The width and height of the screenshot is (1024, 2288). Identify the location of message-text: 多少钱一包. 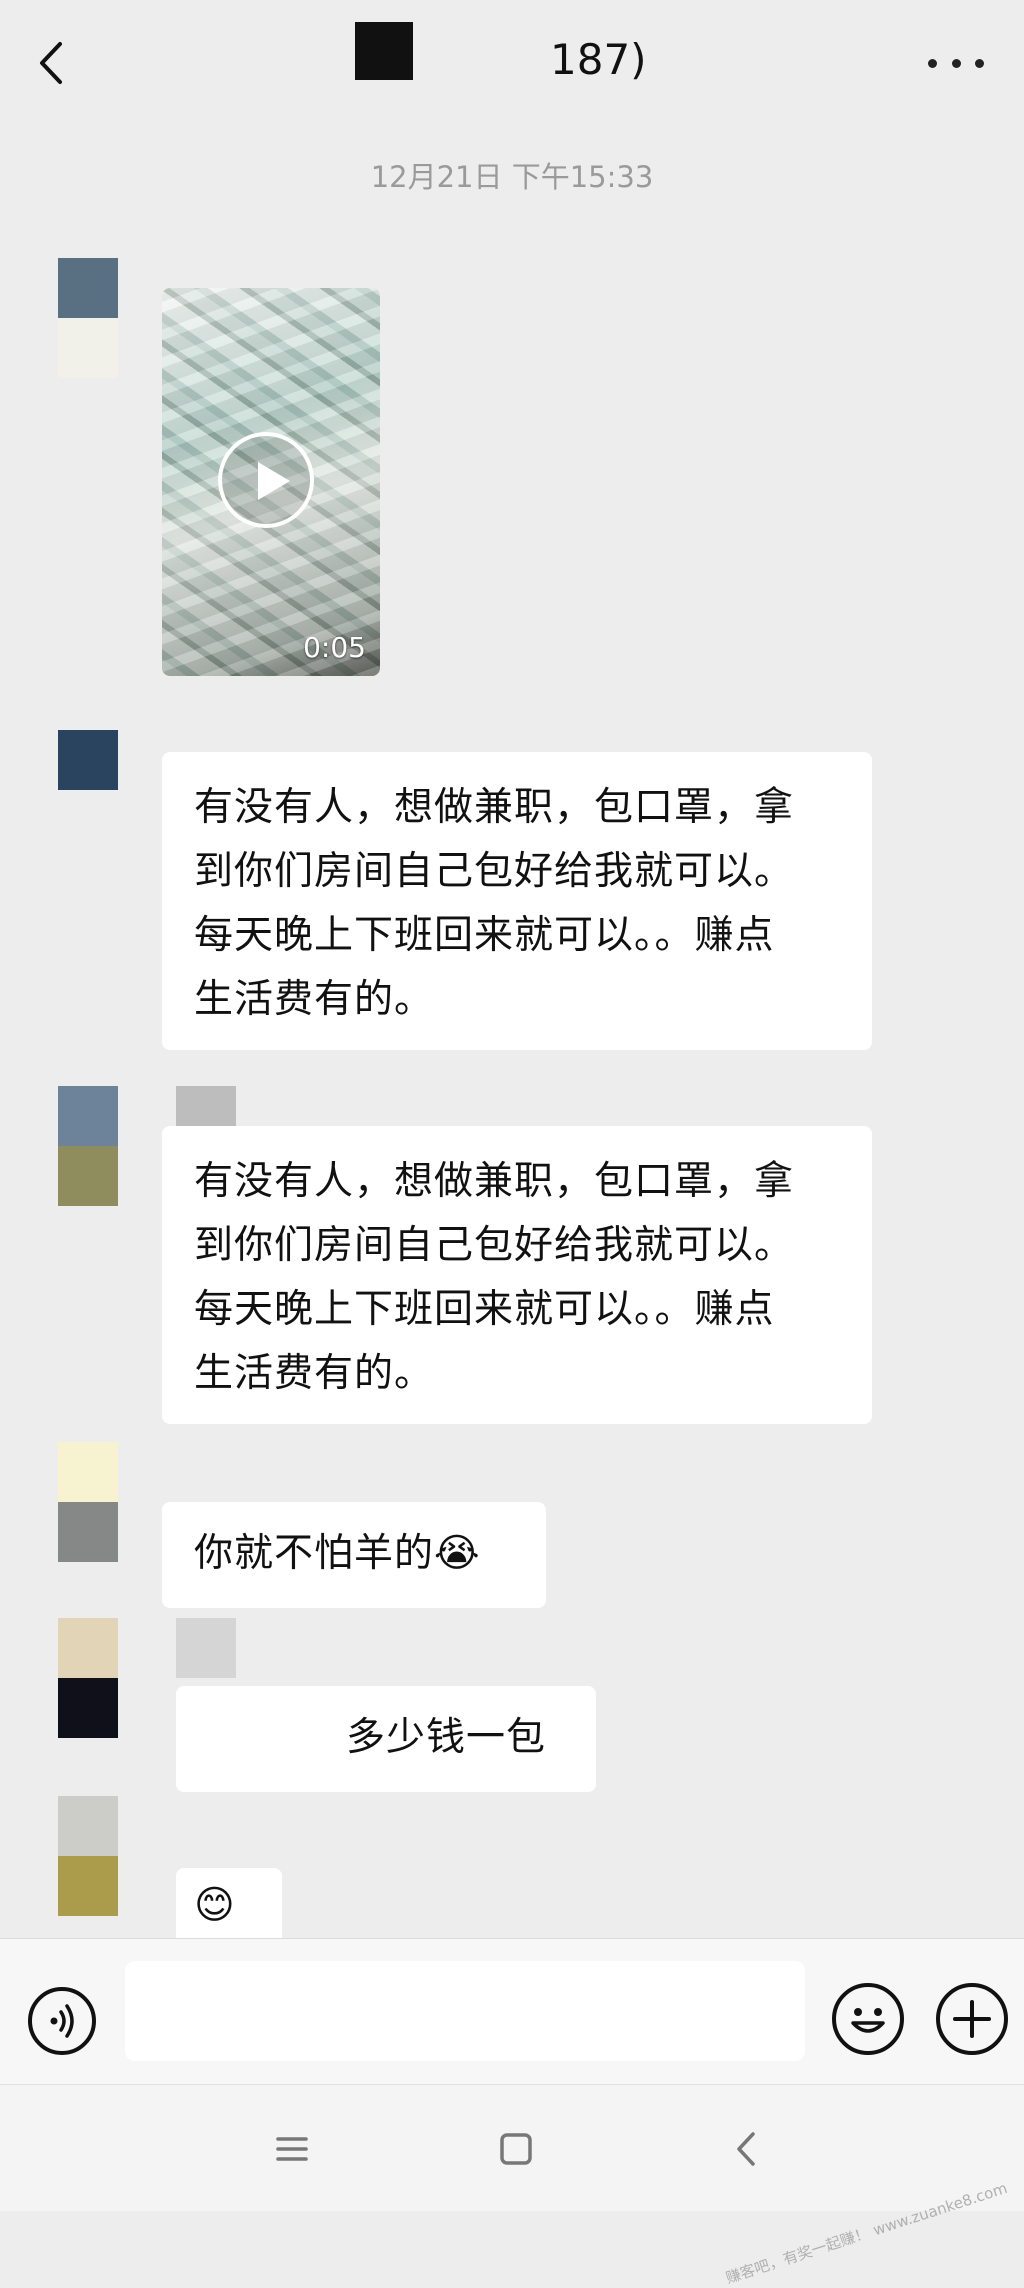
(446, 1737).